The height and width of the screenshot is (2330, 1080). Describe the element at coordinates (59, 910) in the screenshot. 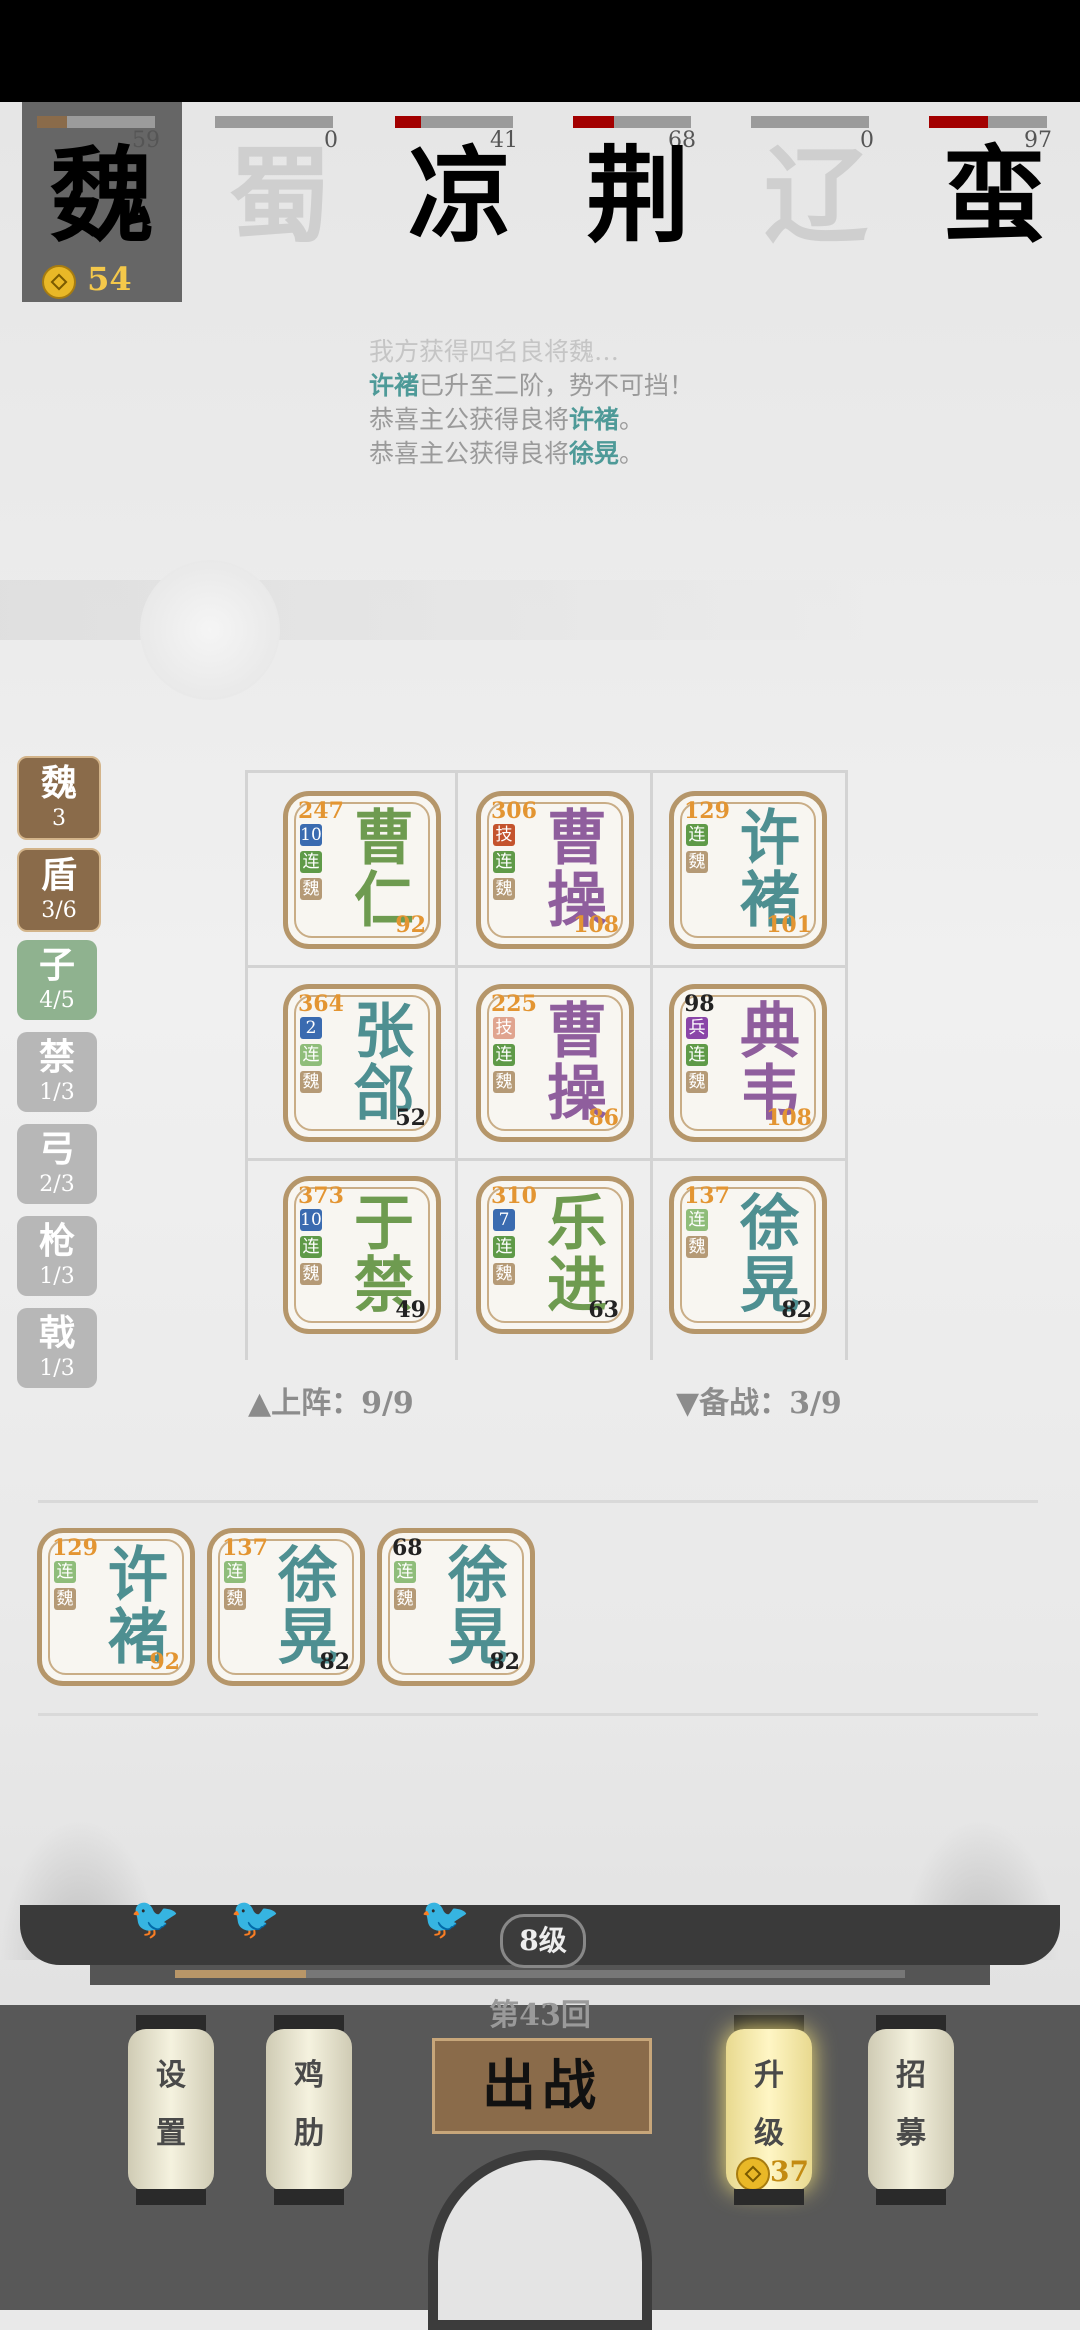

I see `trait-count: 3/6` at that location.